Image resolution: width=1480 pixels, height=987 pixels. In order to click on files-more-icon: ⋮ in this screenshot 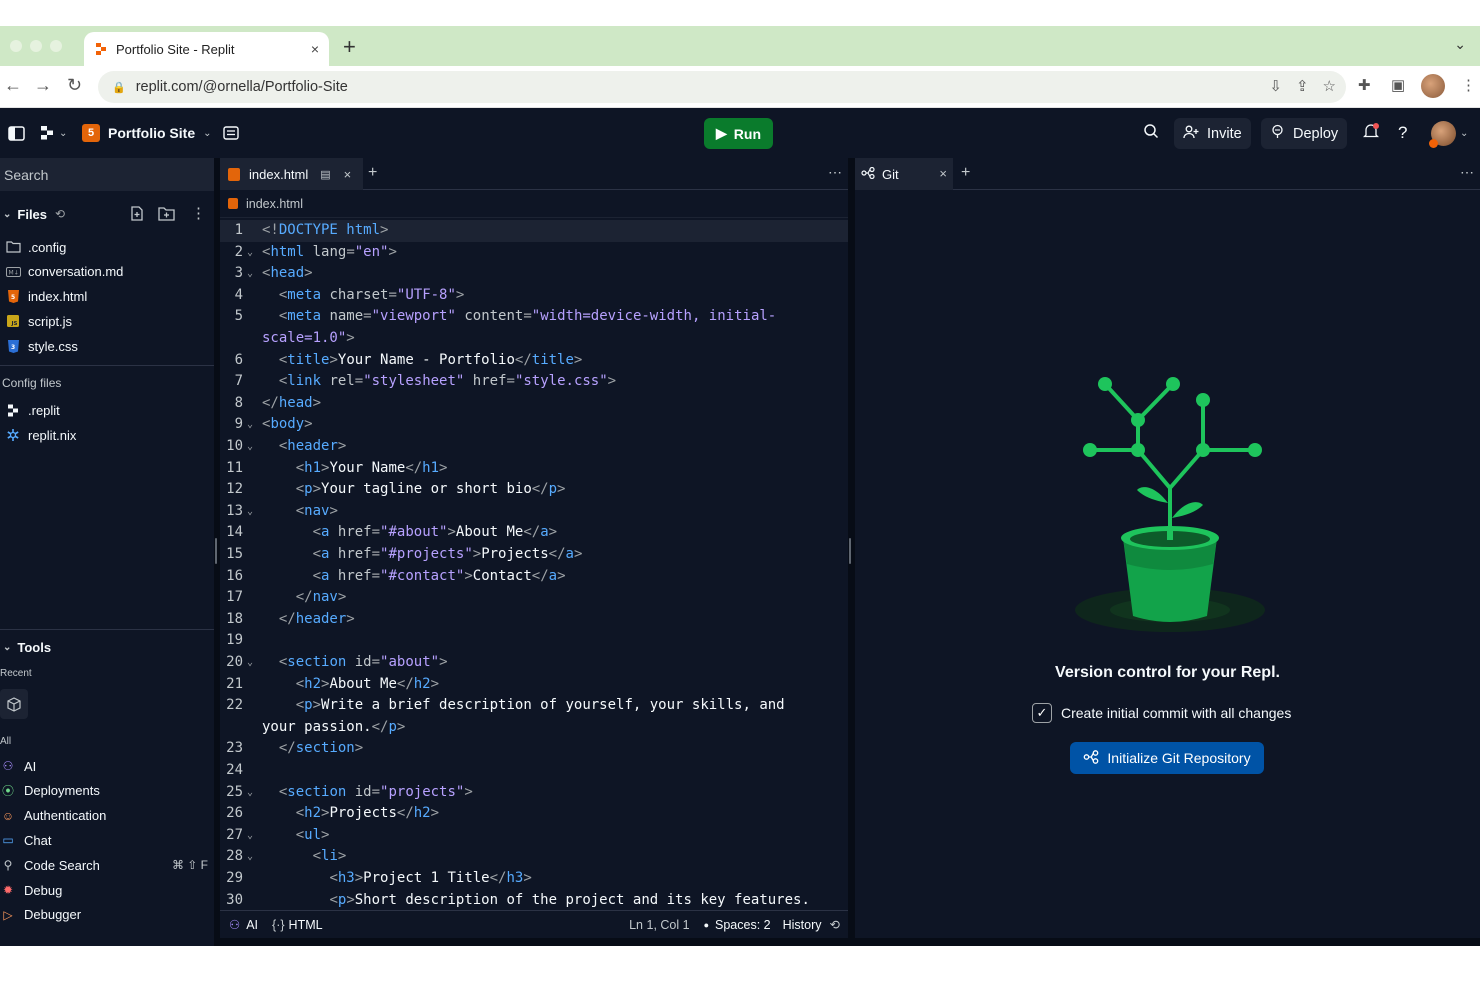, I will do `click(198, 213)`.